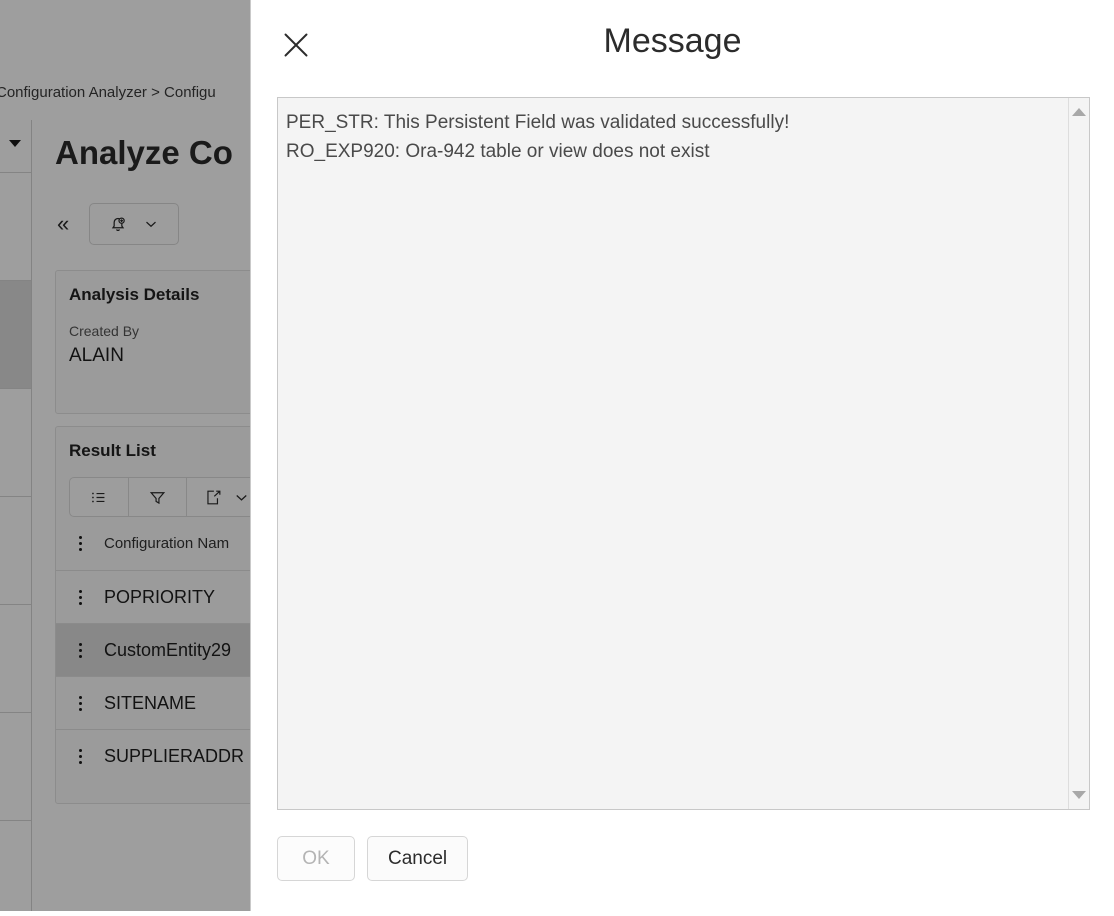 The image size is (1114, 916). I want to click on collapse-panel-icon: «, so click(63, 224).